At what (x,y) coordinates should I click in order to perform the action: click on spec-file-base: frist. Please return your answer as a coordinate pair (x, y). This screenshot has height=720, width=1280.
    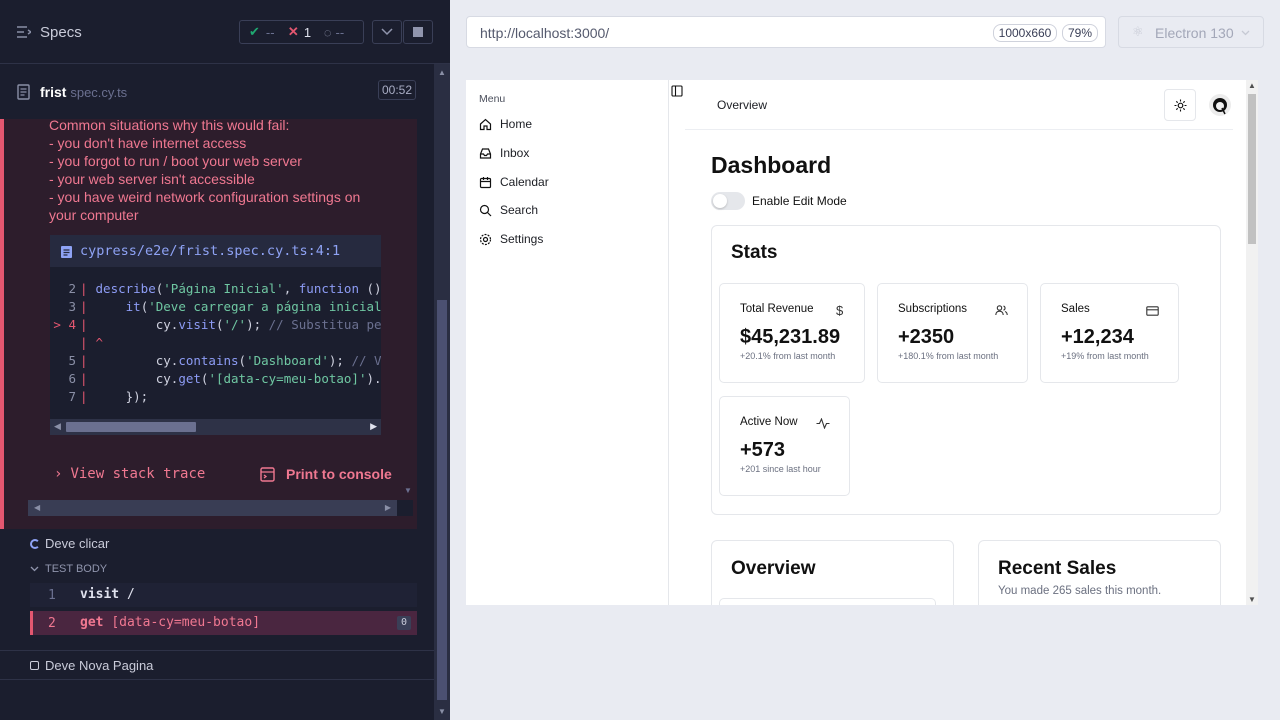
    Looking at the image, I should click on (53, 92).